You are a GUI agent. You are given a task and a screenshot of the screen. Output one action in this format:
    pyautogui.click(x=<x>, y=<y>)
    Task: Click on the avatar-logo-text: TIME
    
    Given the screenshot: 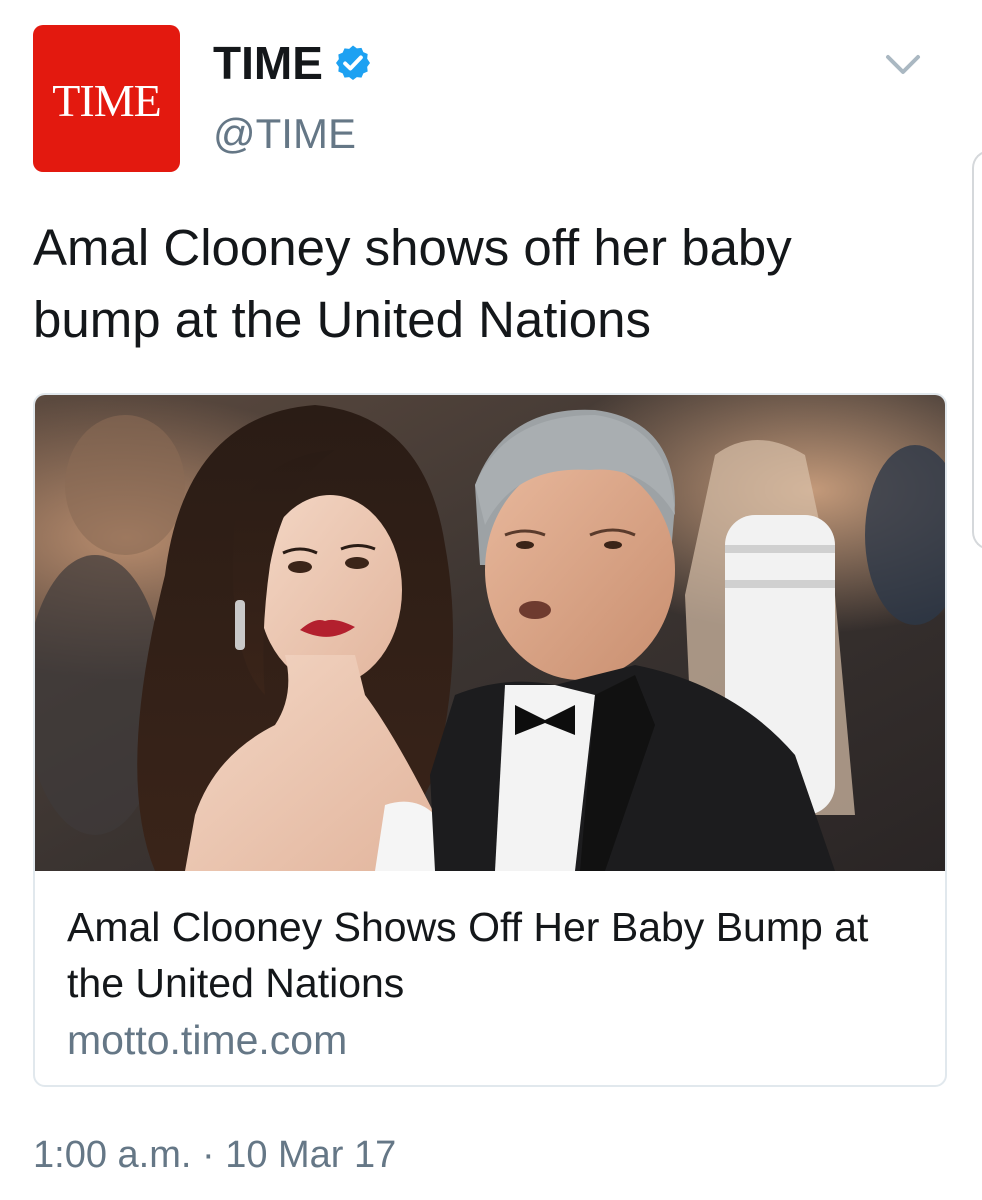 What is the action you would take?
    pyautogui.click(x=106, y=100)
    